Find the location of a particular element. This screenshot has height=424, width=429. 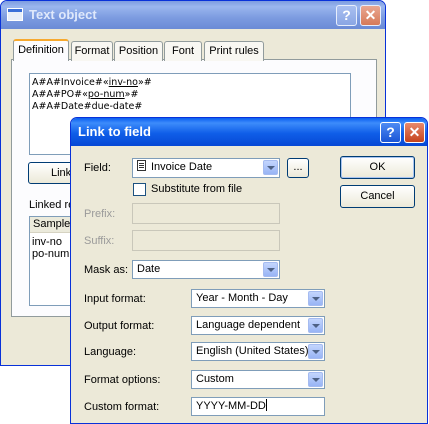

output-format-select: Language dependent is located at coordinates (258, 325).